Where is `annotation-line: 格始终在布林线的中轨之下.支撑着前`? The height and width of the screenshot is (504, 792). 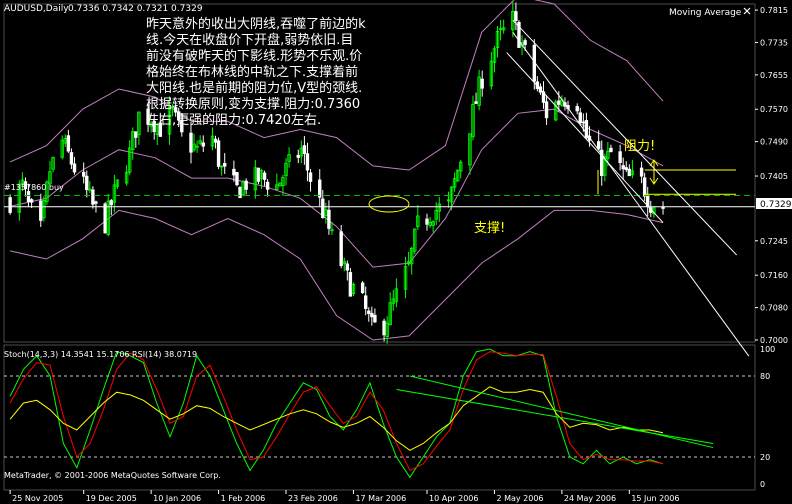 annotation-line: 格始终在布林线的中轨之下.支撑着前 is located at coordinates (252, 72).